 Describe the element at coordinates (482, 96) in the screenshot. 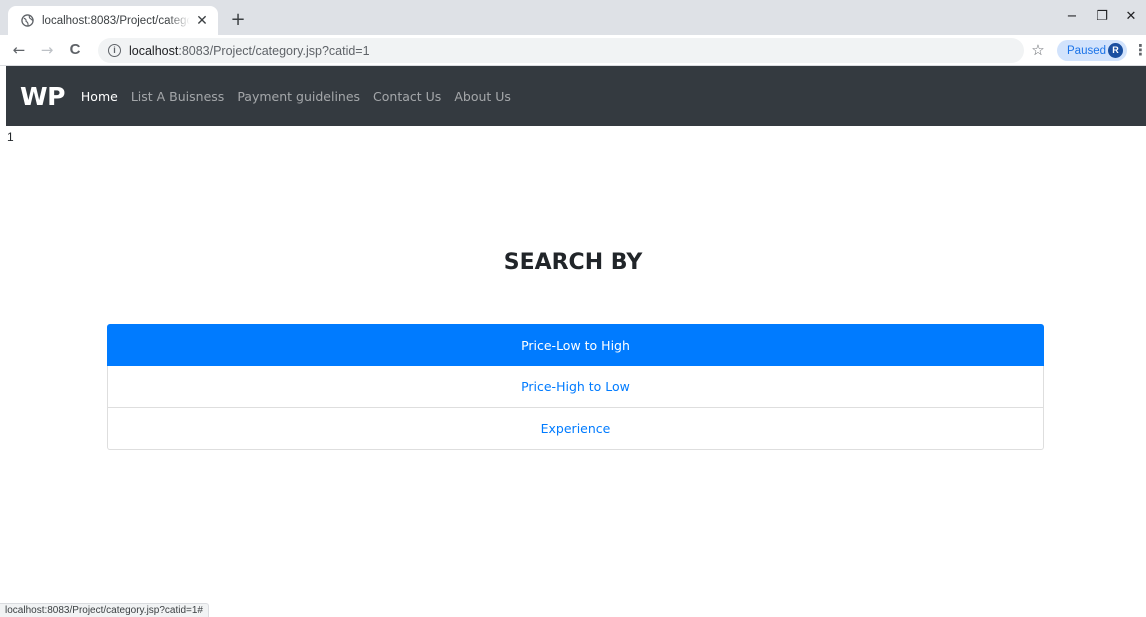

I see `nav-link-about-us: About Us` at that location.